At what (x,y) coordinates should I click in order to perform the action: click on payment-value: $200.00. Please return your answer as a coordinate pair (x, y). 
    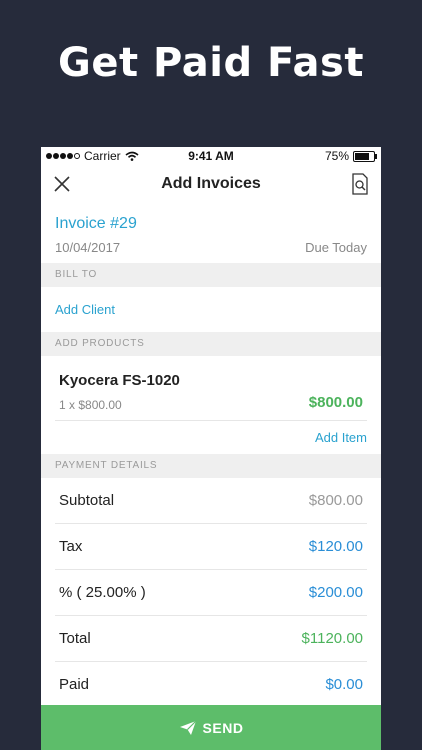
    Looking at the image, I should click on (335, 592).